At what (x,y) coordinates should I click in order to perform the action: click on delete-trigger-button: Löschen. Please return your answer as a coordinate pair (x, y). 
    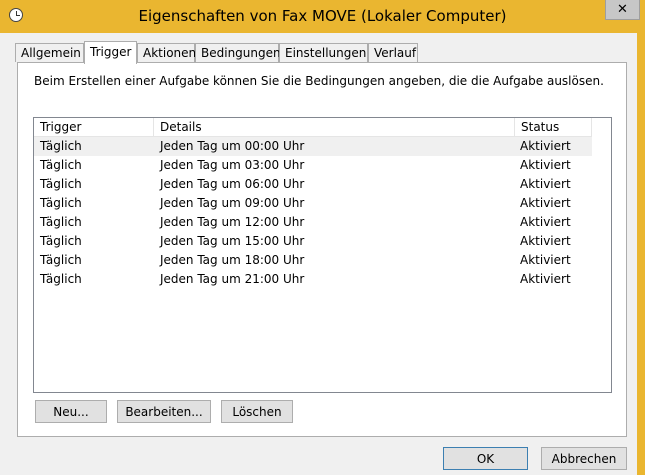
    Looking at the image, I should click on (257, 411).